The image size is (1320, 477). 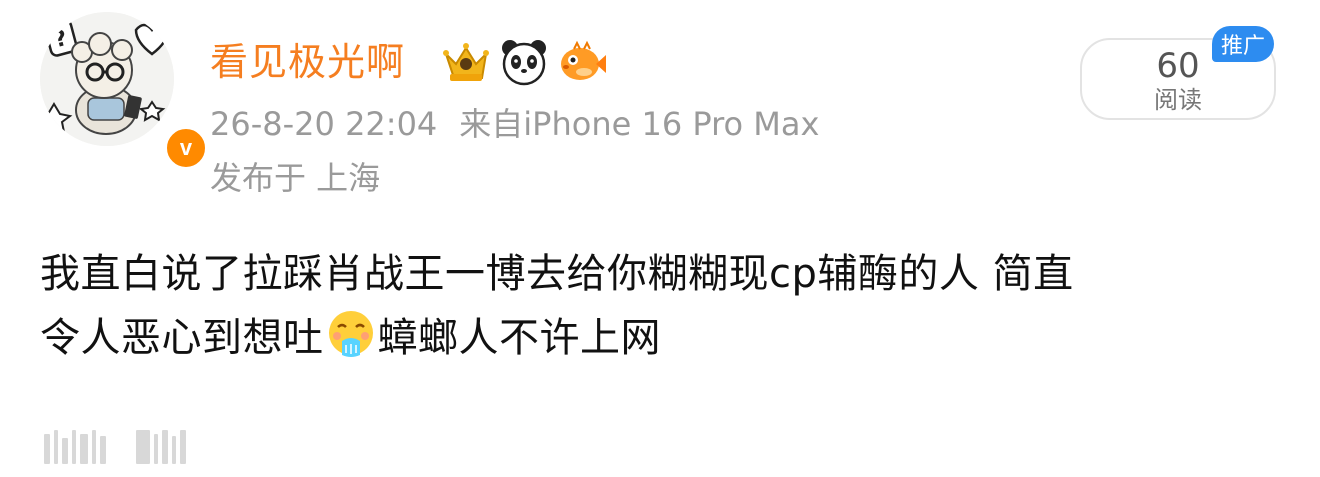 I want to click on user-badges, so click(x=524, y=62).